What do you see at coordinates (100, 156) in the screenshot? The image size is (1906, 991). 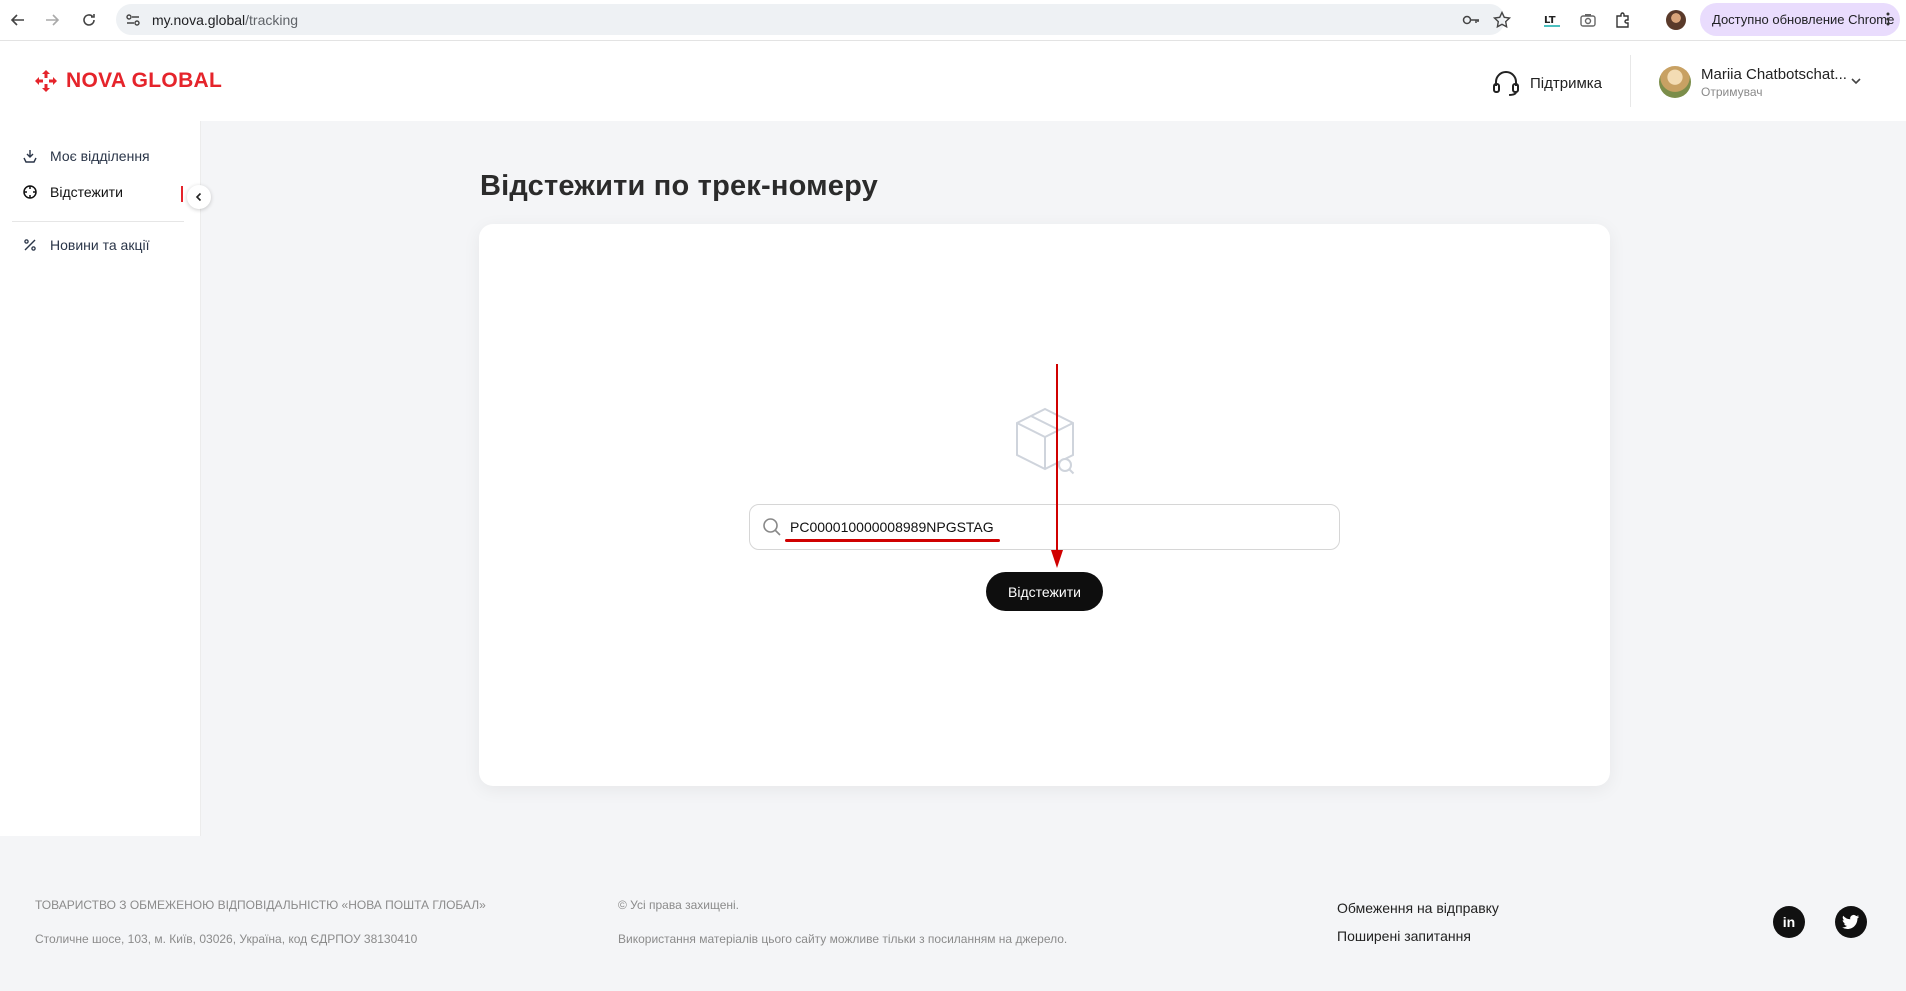 I see `sidebar-item-label: Моє відділення` at bounding box center [100, 156].